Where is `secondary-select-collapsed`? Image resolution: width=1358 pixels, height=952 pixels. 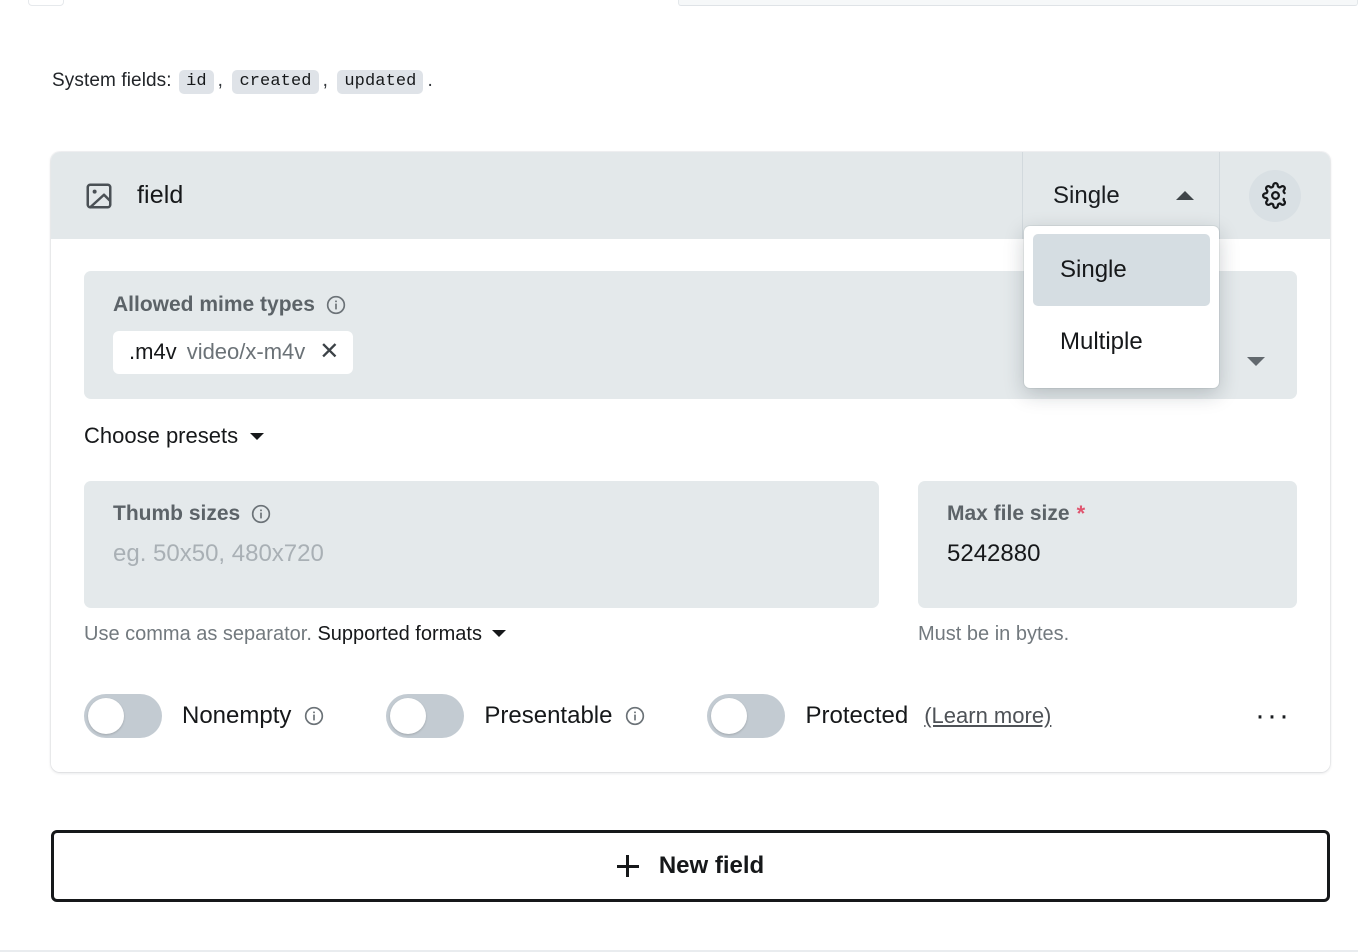 secondary-select-collapsed is located at coordinates (1259, 334).